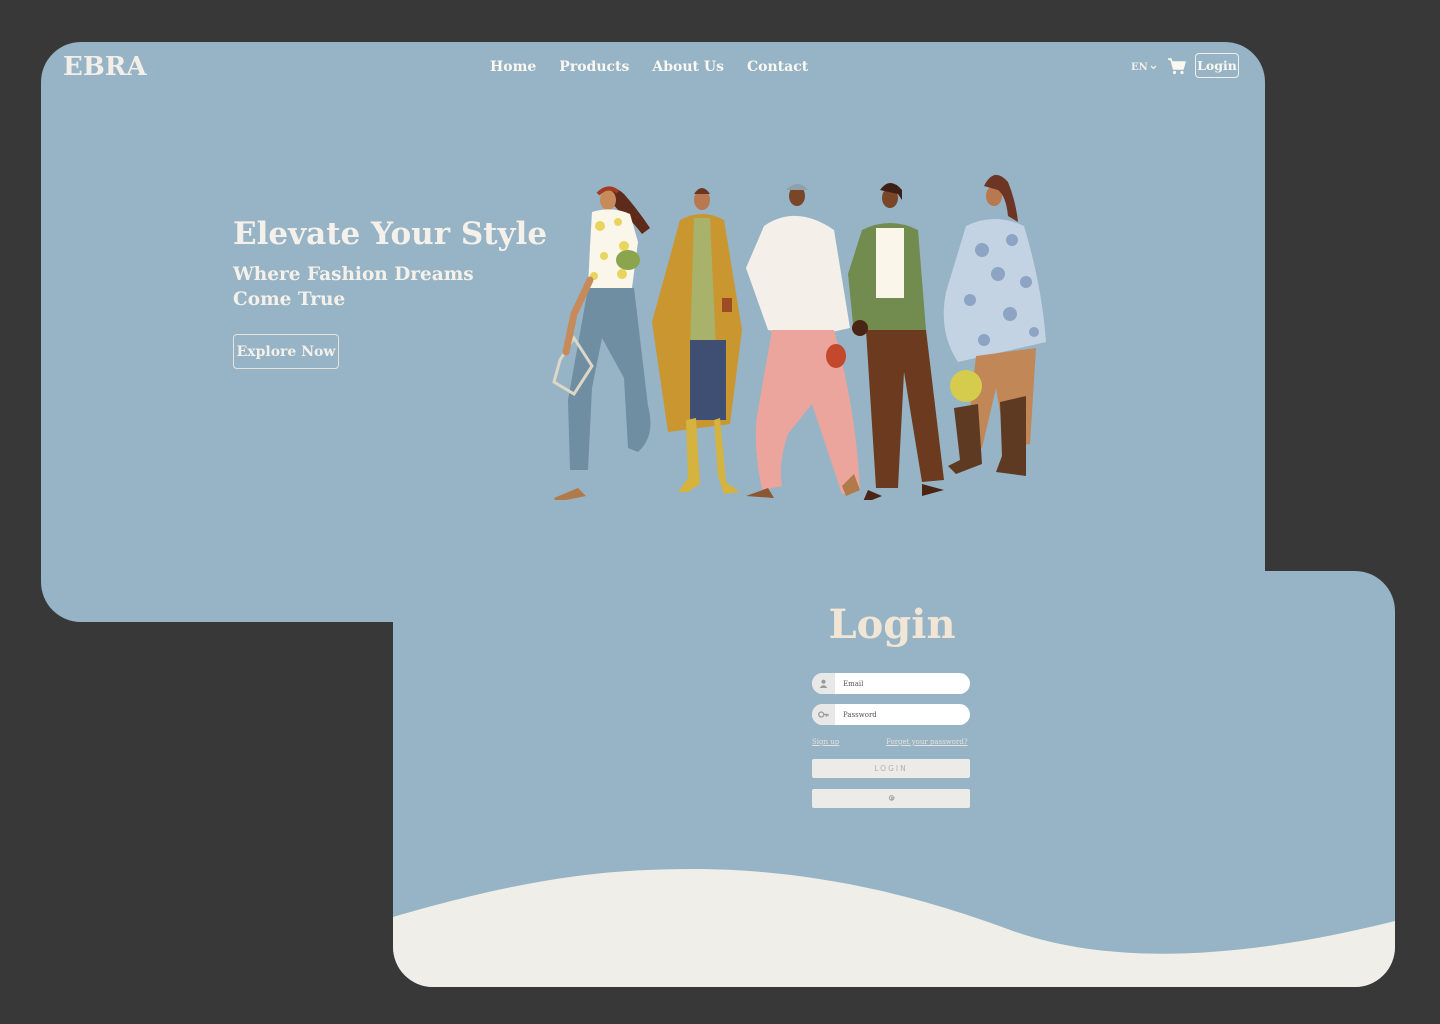 The image size is (1440, 1024). I want to click on nav-contact: Contact, so click(777, 67).